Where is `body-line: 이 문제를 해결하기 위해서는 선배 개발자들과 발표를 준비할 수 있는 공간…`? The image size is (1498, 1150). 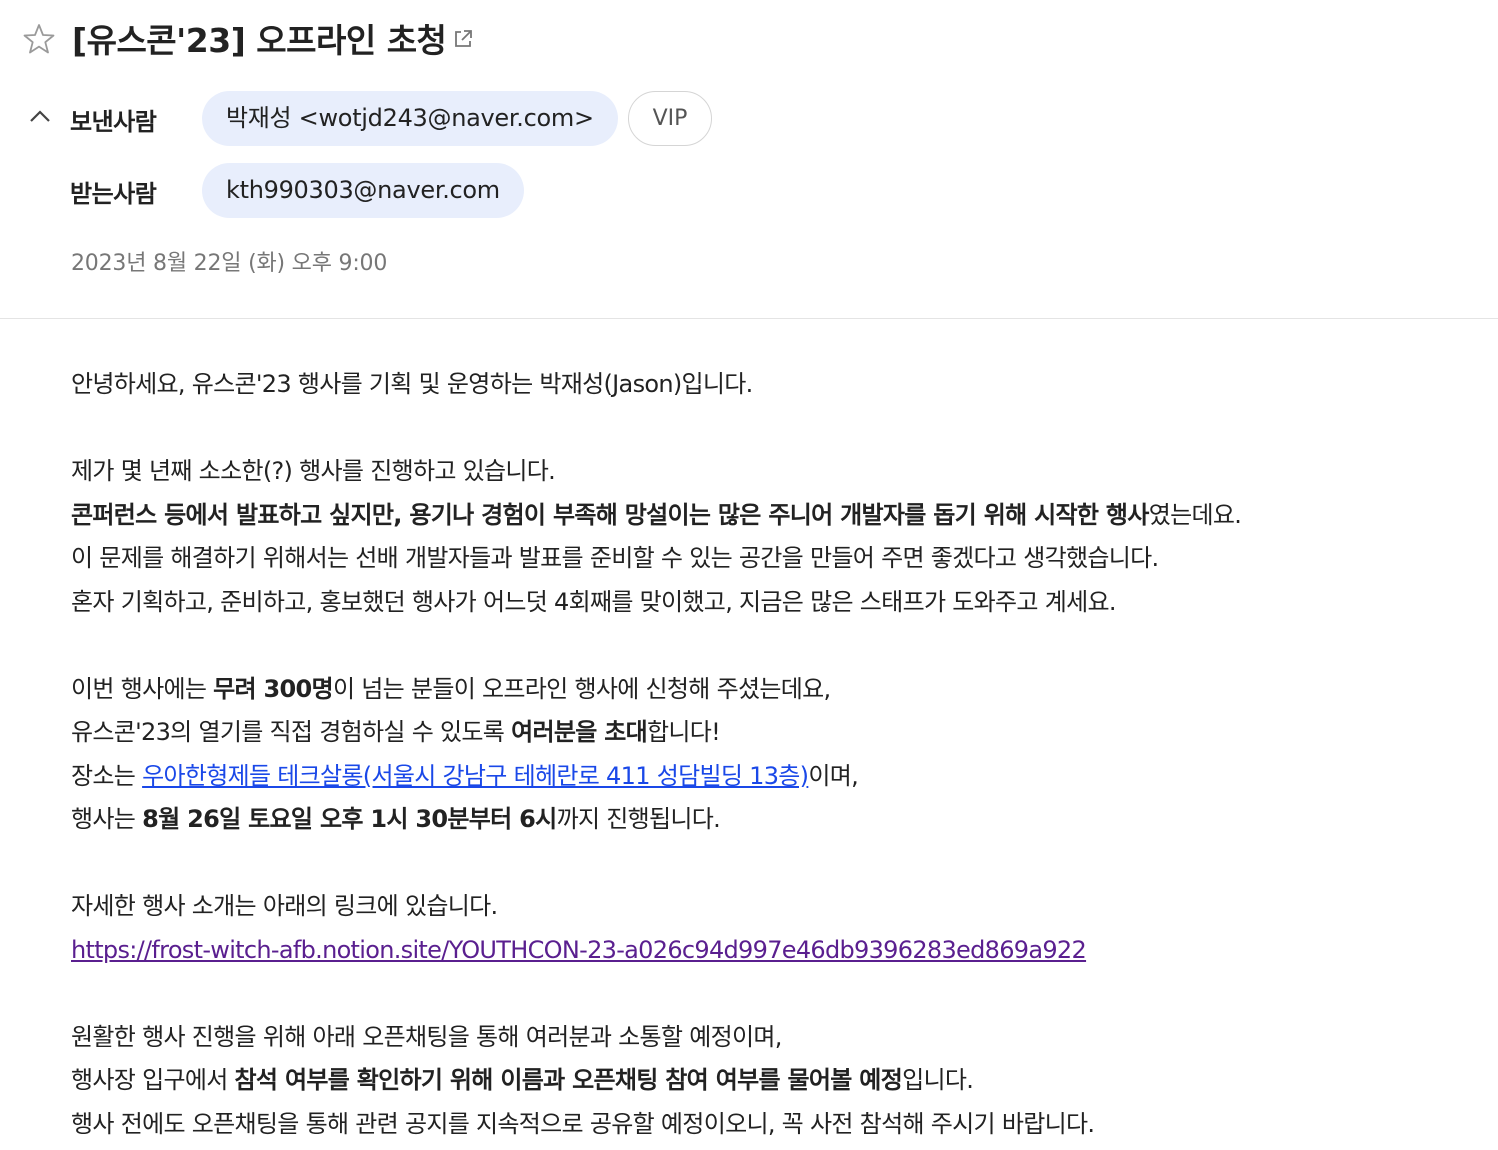 body-line: 이 문제를 해결하기 위해서는 선배 개발자들과 발표를 준비할 수 있는 공간… is located at coordinates (615, 558).